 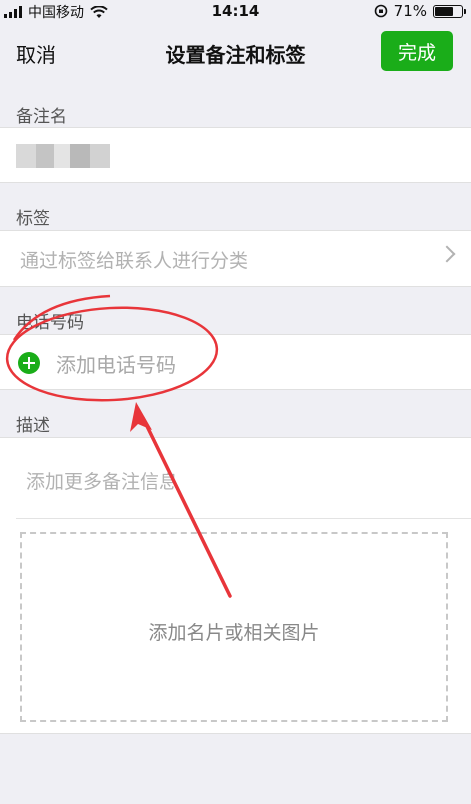 What do you see at coordinates (102, 480) in the screenshot?
I see `description-input: 添加更多备注信息` at bounding box center [102, 480].